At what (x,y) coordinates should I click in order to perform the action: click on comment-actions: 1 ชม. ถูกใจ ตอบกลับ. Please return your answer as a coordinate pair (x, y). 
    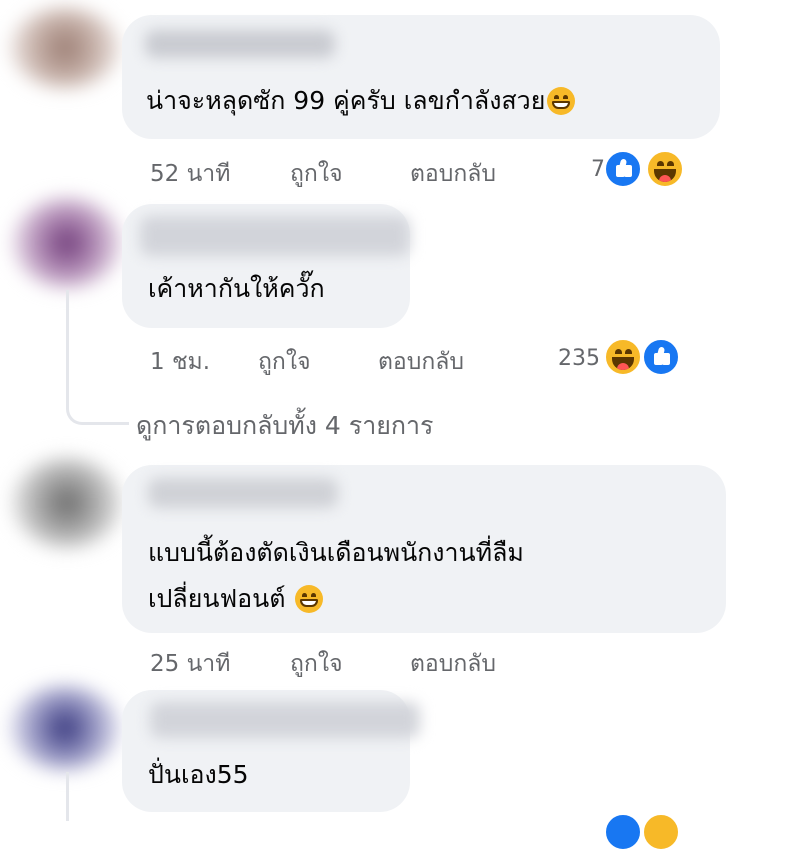
    Looking at the image, I should click on (360, 360).